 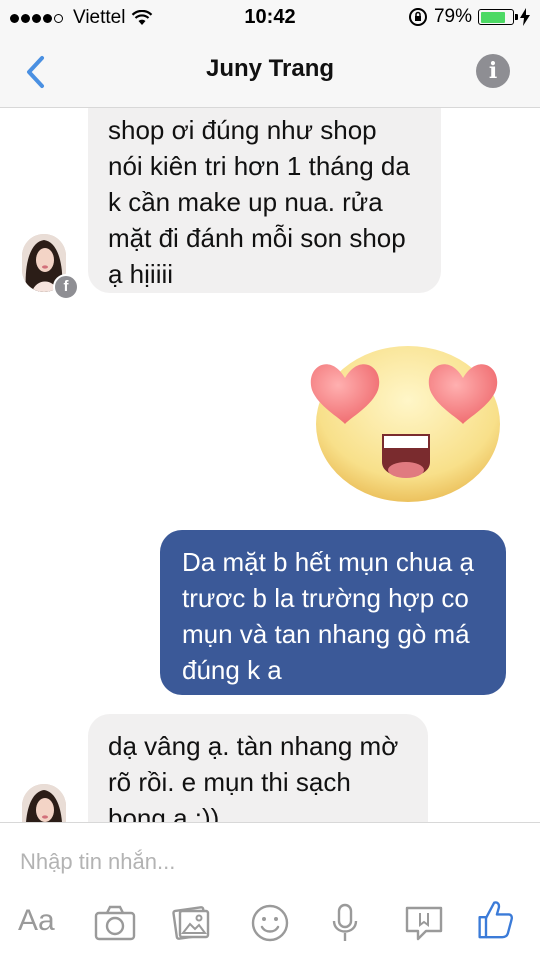 I want to click on gallery-icon, so click(x=192, y=923).